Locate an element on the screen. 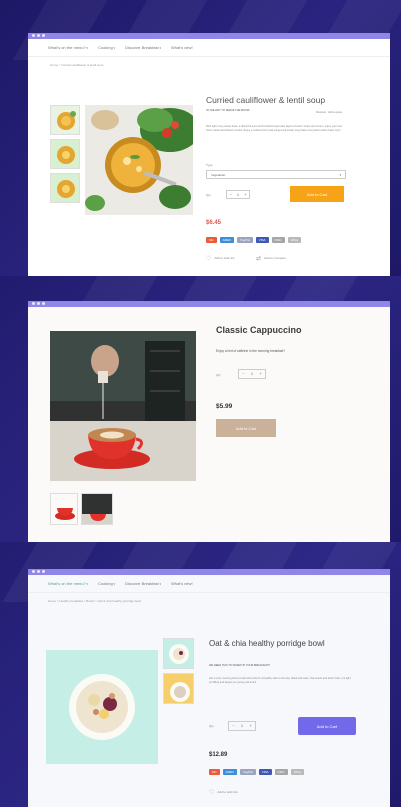  product-title: Oat & chia healthy porridge bowl is located at coordinates (267, 643).